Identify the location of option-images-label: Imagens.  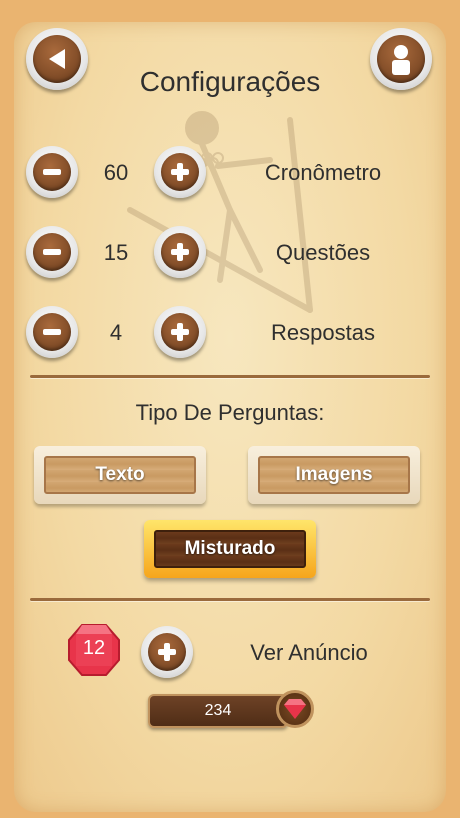
(334, 475).